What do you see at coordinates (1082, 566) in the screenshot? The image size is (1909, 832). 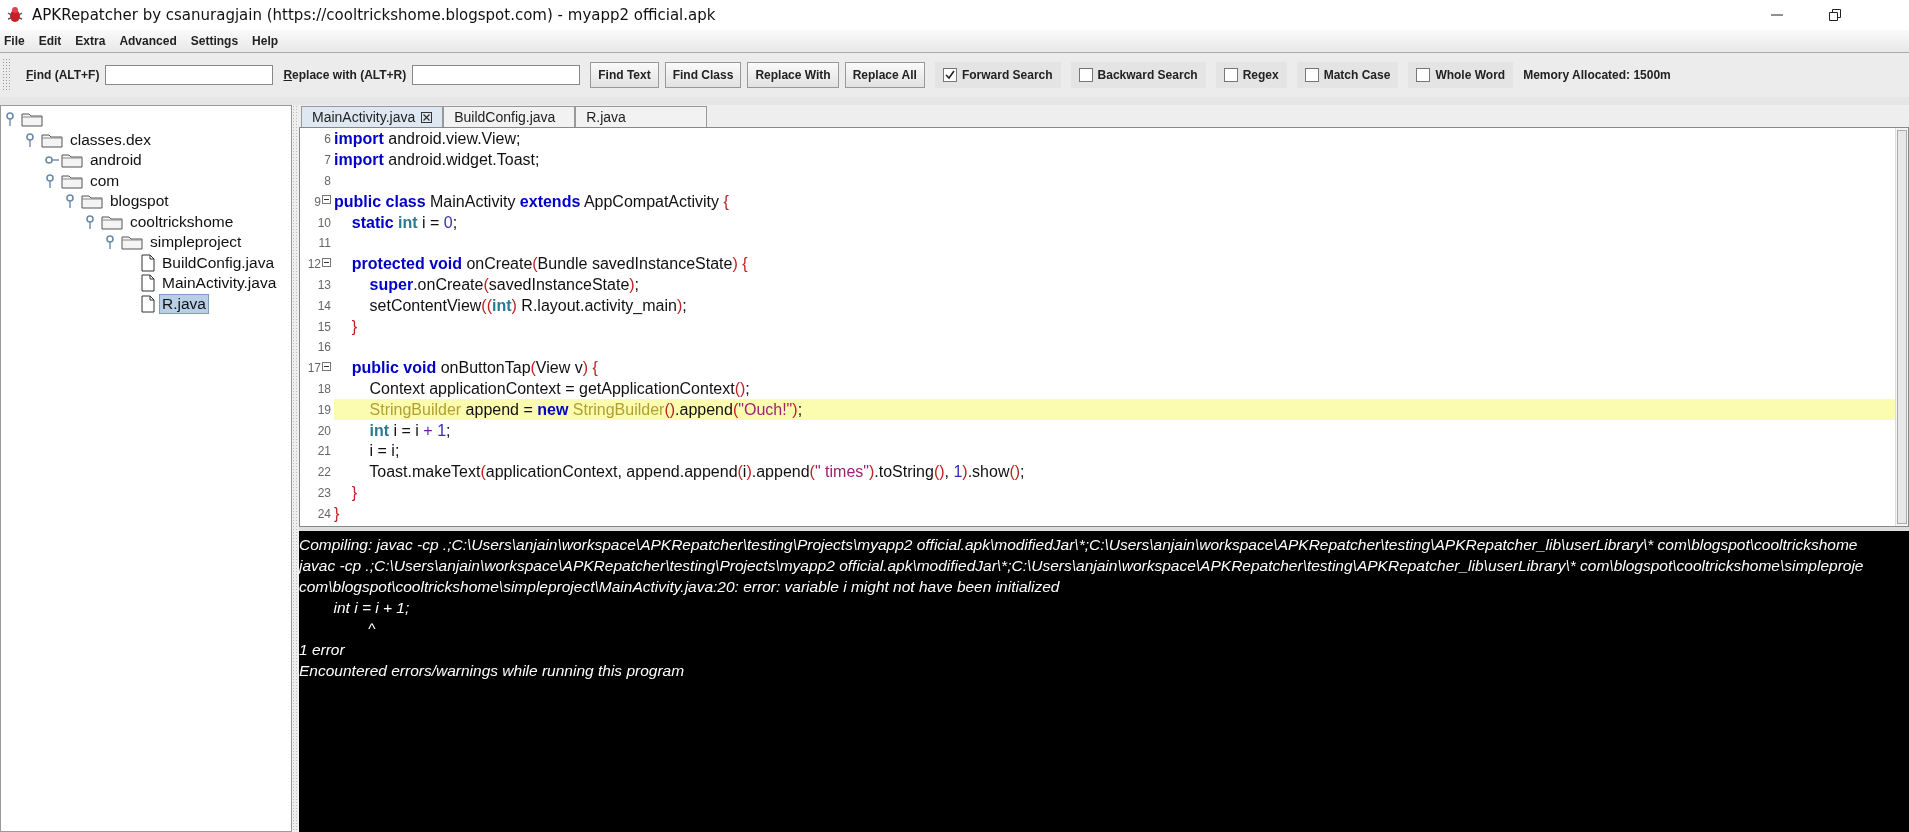 I see `console-line: javac -cp .;C:\Users\anjain\workspace\APKRepatcher\testing\Projects\myapp2 official.apk\modifiedJar\*;C:\Users\anjain\workspace\APKRepatcher\testing\APKRepatcher_lib\userLibrary\* com\blogspot\cooltrickshome\simpleproje` at bounding box center [1082, 566].